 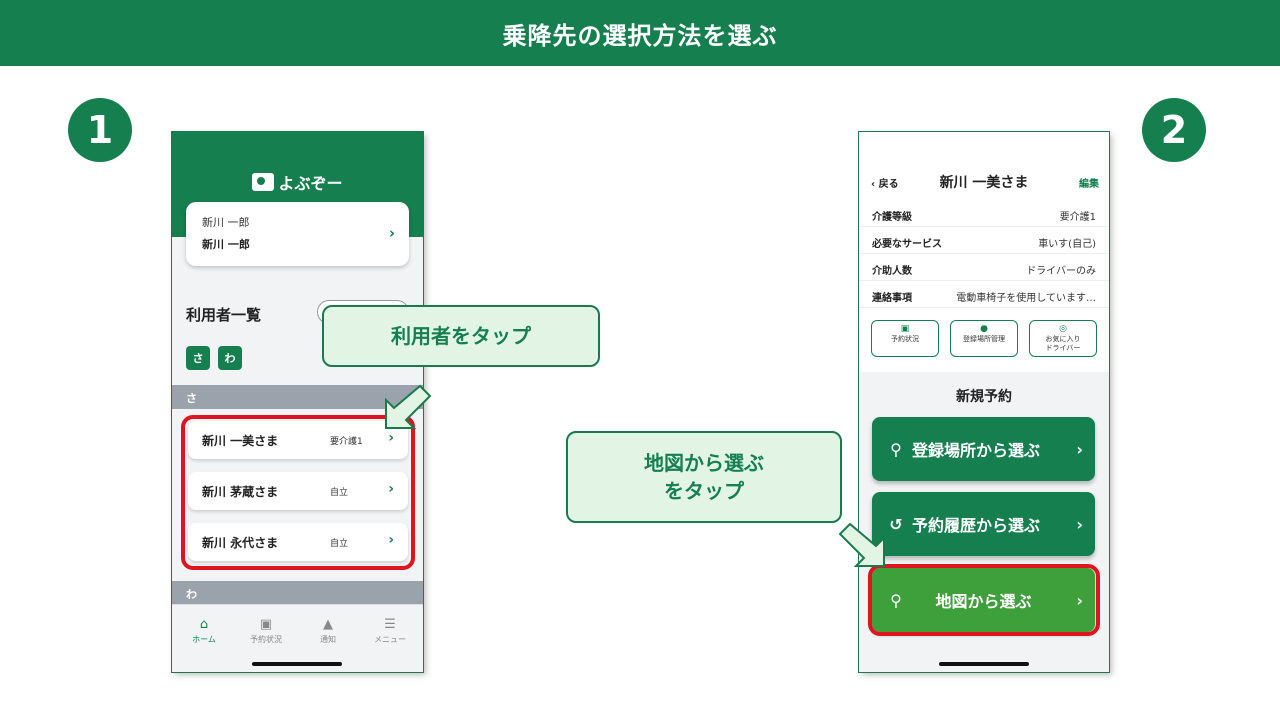 I want to click on button-label: お気に入り, so click(x=1063, y=339).